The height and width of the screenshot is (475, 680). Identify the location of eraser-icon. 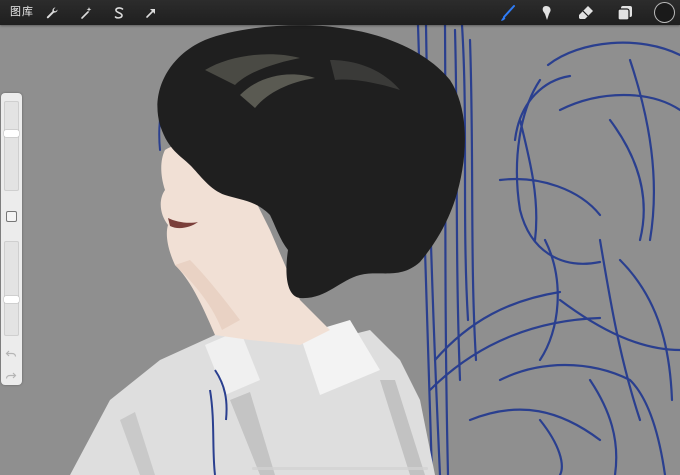
(586, 13).